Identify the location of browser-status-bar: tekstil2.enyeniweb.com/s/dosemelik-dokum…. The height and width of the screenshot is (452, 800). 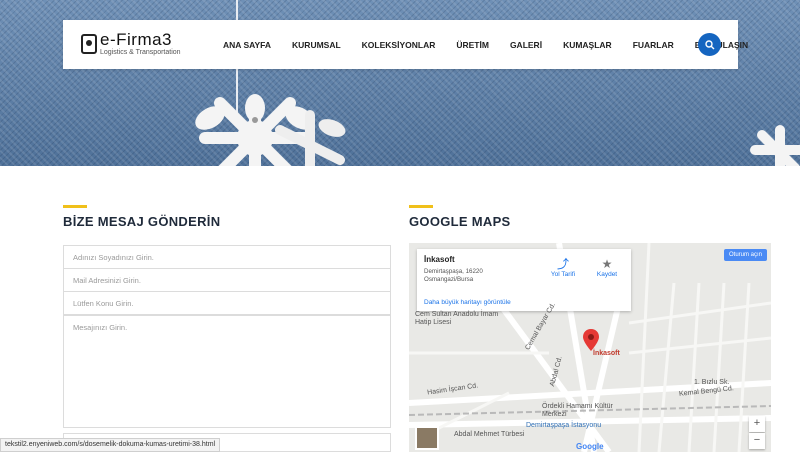
(110, 445).